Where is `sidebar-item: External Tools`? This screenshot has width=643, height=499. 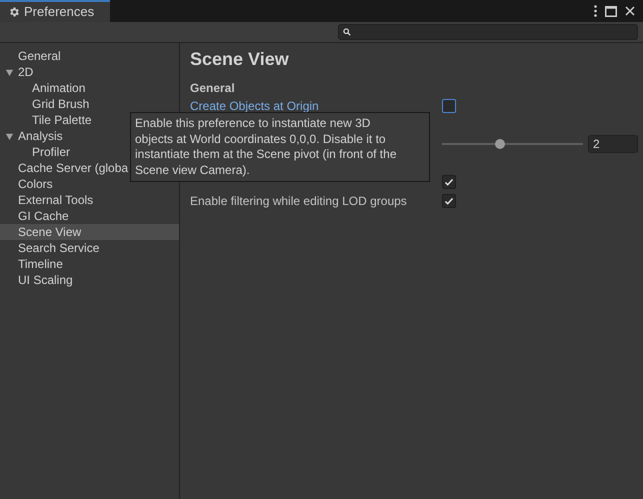 sidebar-item: External Tools is located at coordinates (89, 200).